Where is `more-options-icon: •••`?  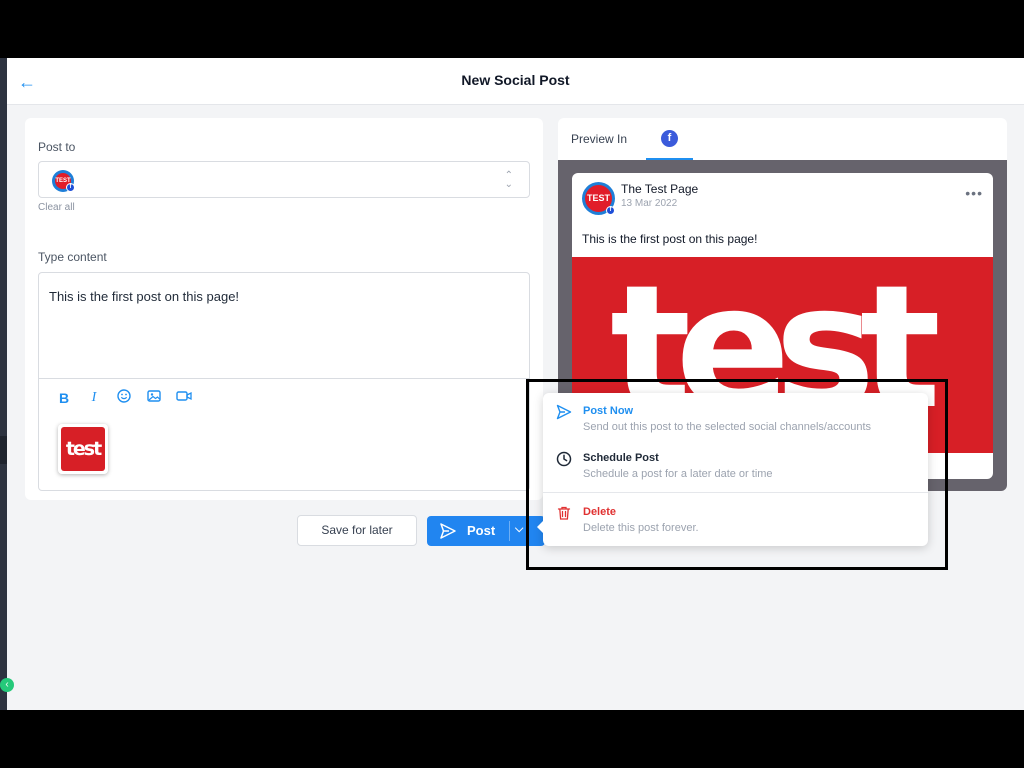 more-options-icon: ••• is located at coordinates (974, 193).